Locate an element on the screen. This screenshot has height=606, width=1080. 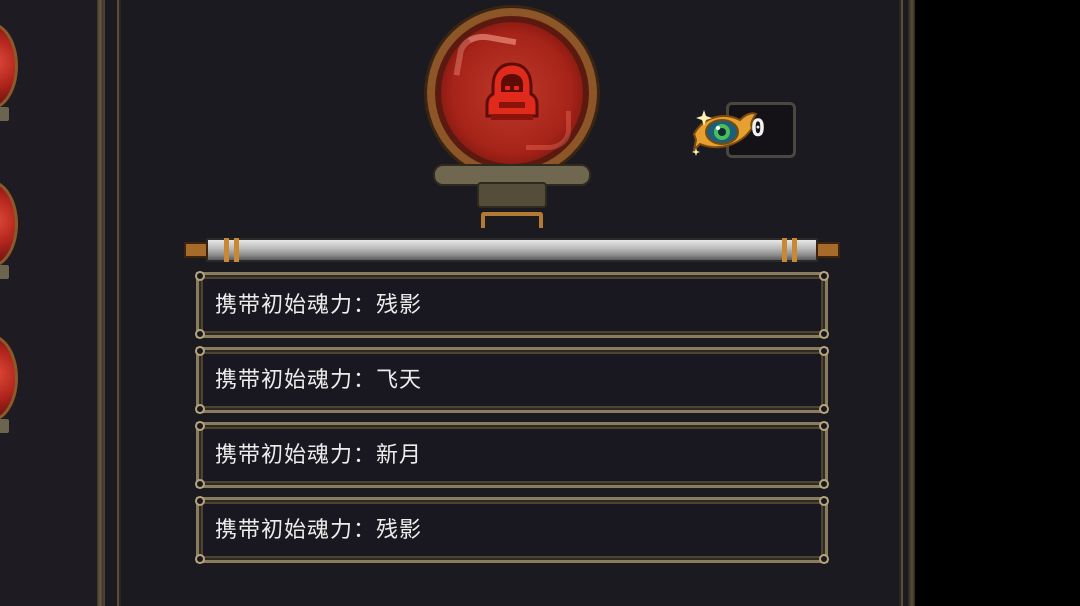
scroll-rod-bar is located at coordinates (512, 250).